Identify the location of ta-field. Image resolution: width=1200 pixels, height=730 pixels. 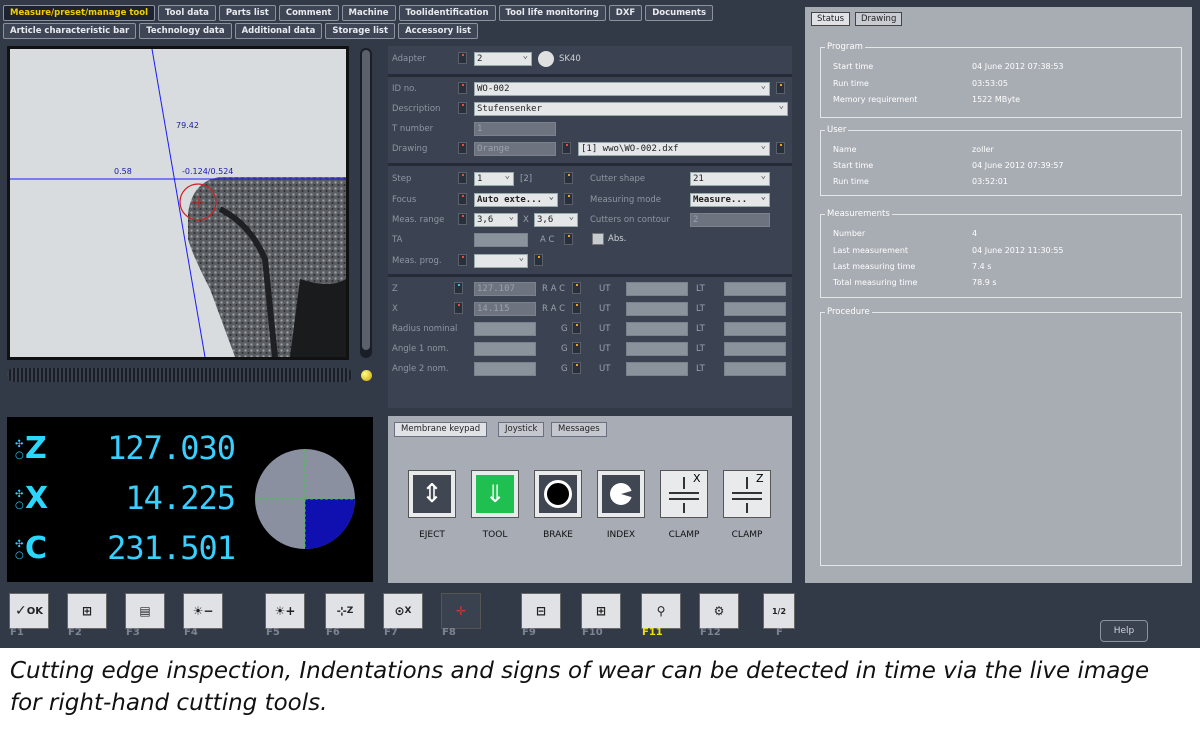
(501, 240).